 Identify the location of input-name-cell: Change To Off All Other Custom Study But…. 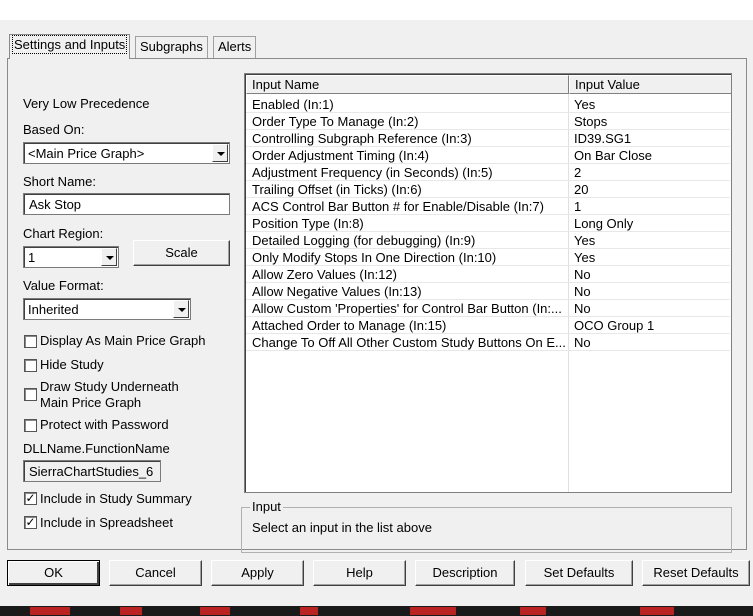
(409, 342).